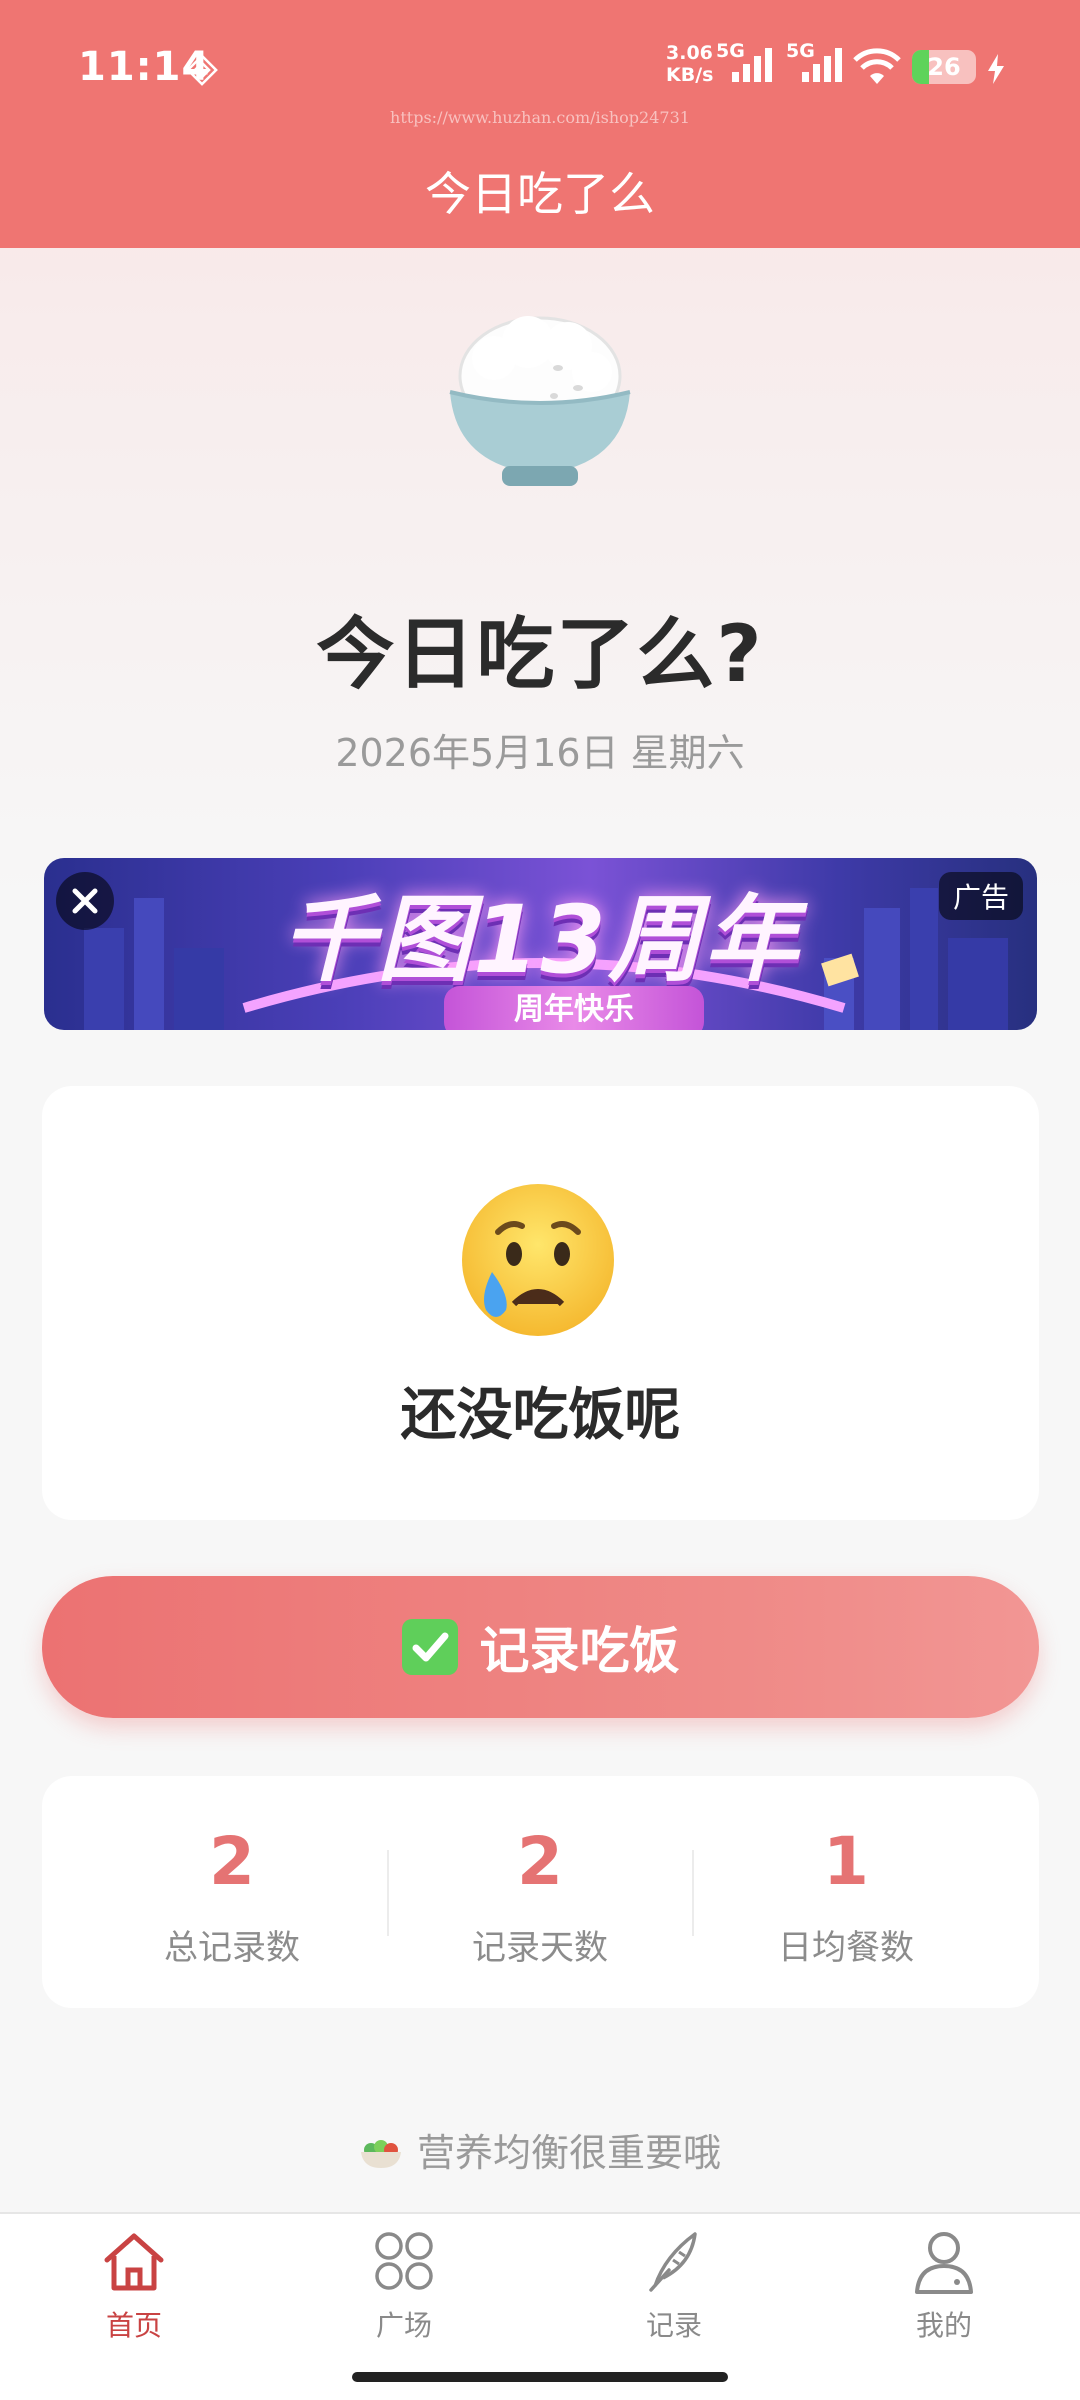 The image size is (1080, 2400). Describe the element at coordinates (429, 1647) in the screenshot. I see `check-mark-icon` at that location.